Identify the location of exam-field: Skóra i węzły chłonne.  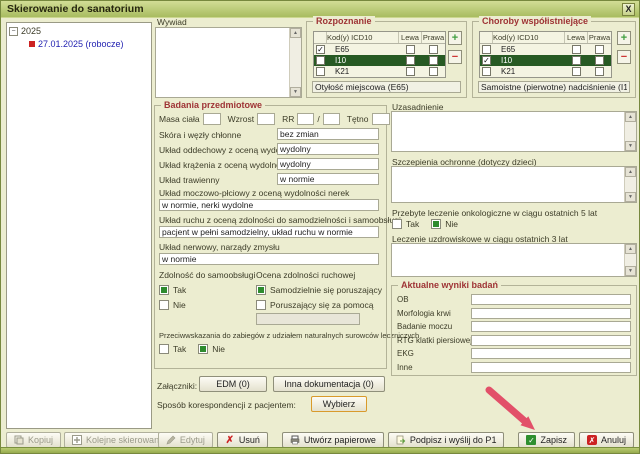
(270, 134).